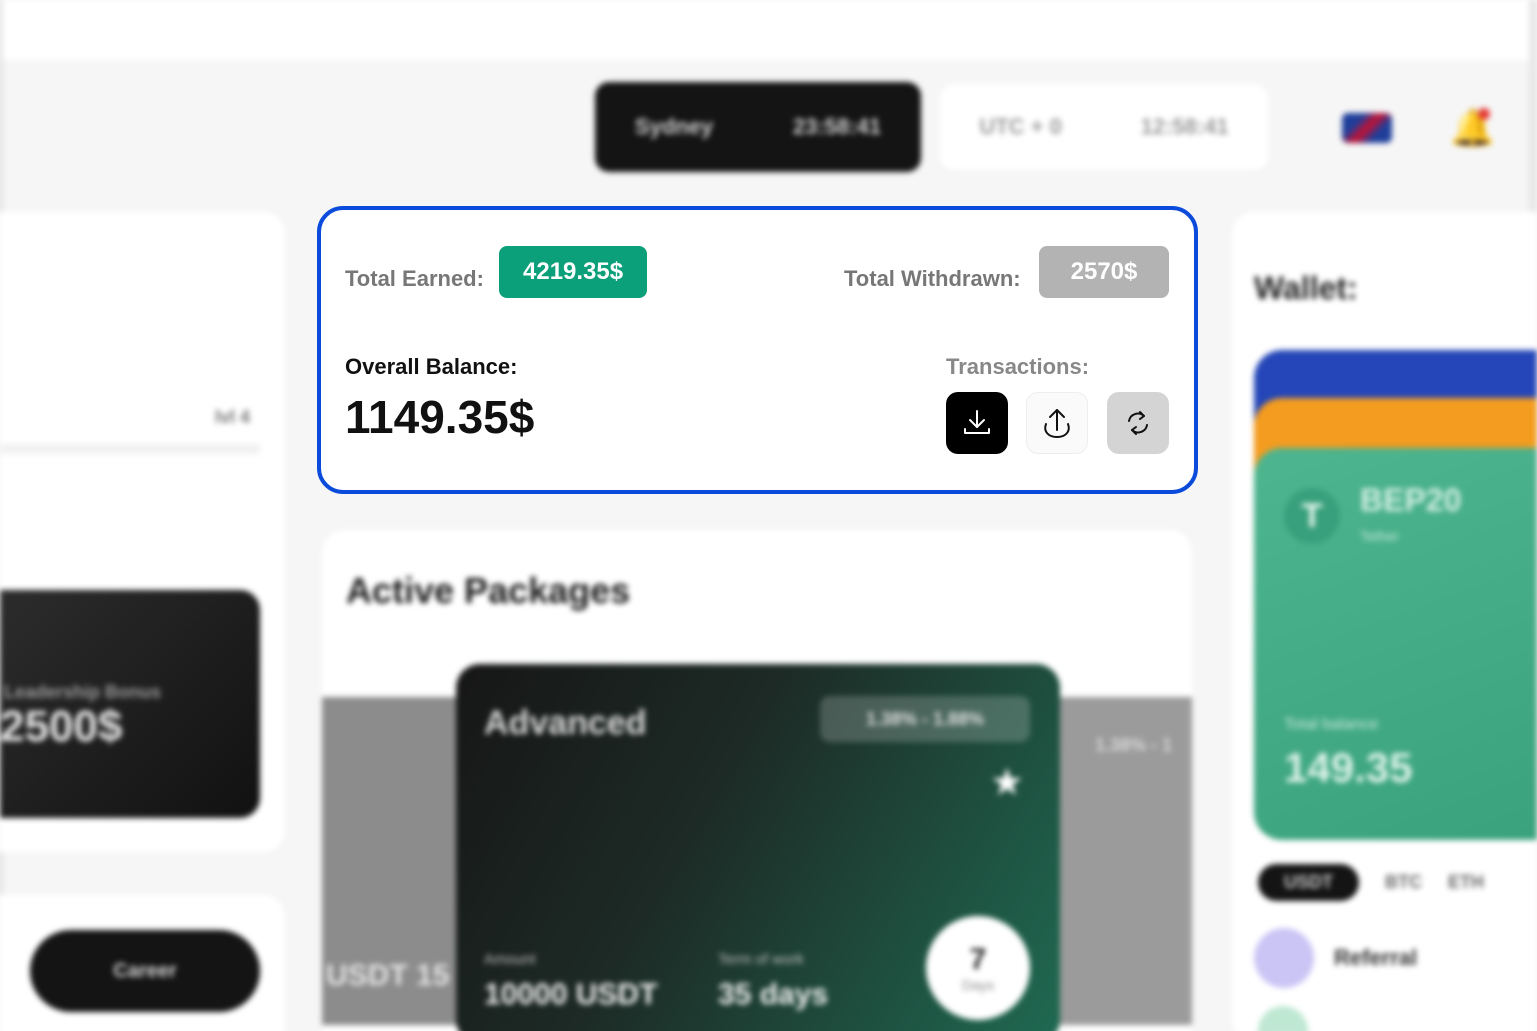 This screenshot has width=1537, height=1031. What do you see at coordinates (978, 959) in the screenshot?
I see `days-number: 7` at bounding box center [978, 959].